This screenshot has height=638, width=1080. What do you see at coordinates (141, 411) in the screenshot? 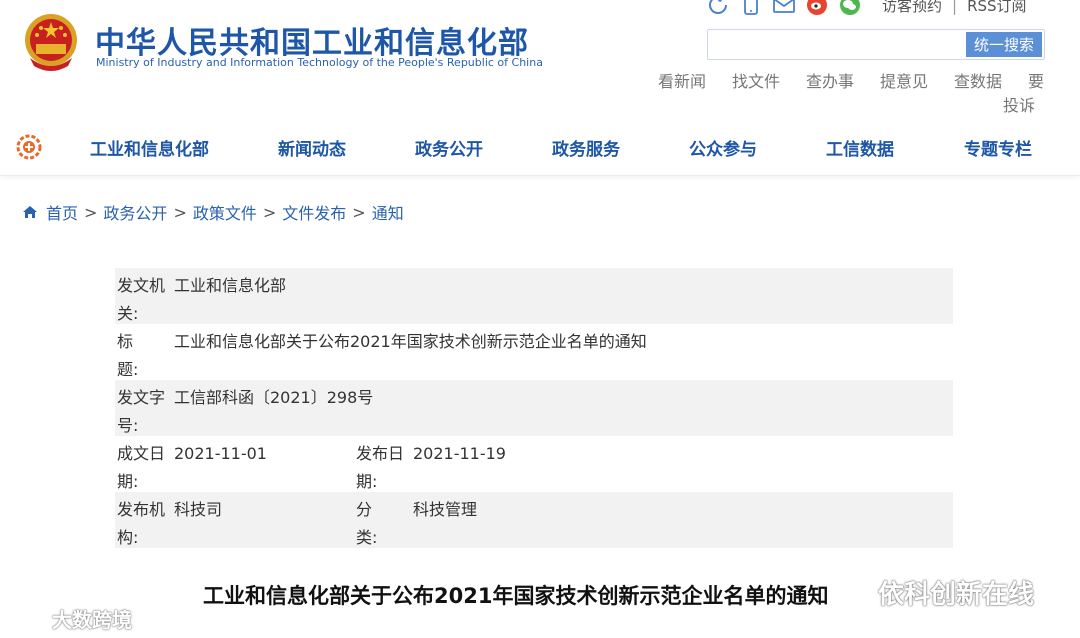
I see `document-number-label: 发文字号:` at bounding box center [141, 411].